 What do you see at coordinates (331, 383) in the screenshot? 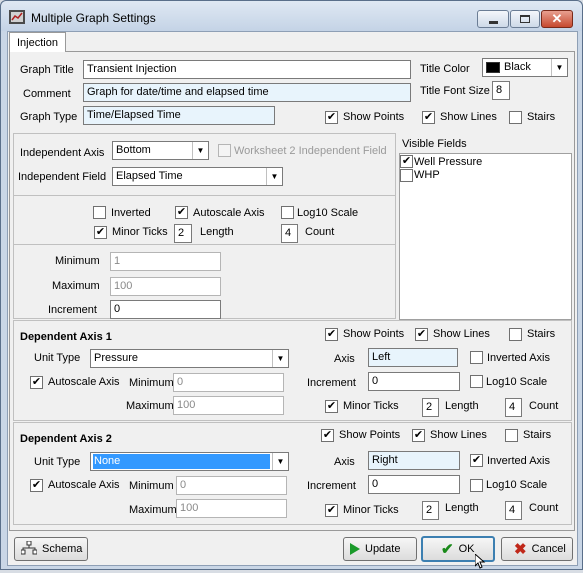
I see `dep1-increment-label: Increment` at bounding box center [331, 383].